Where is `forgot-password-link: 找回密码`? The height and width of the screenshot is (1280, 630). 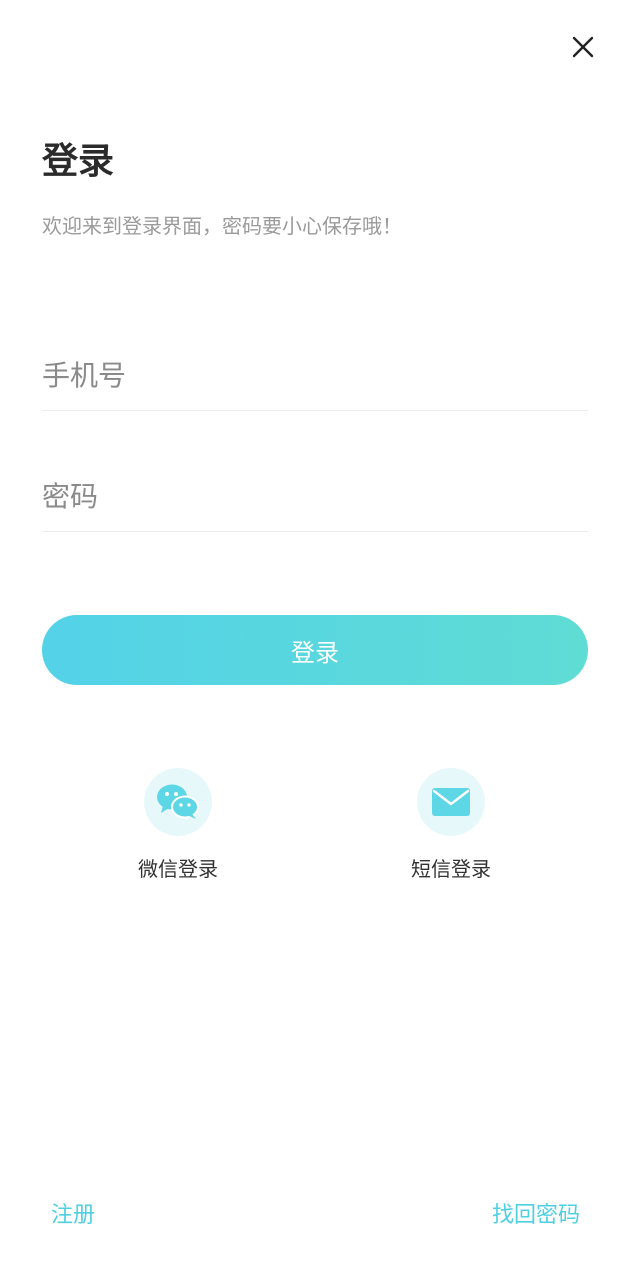
forgot-password-link: 找回密码 is located at coordinates (536, 1216).